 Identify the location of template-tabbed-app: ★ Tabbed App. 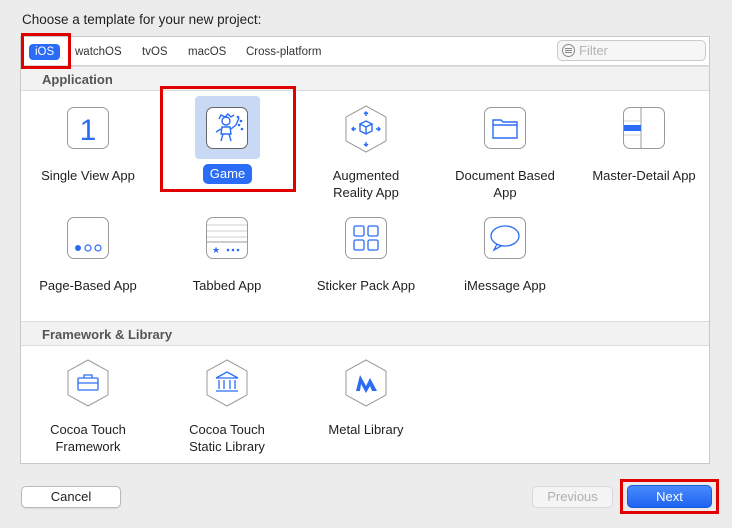
(227, 255).